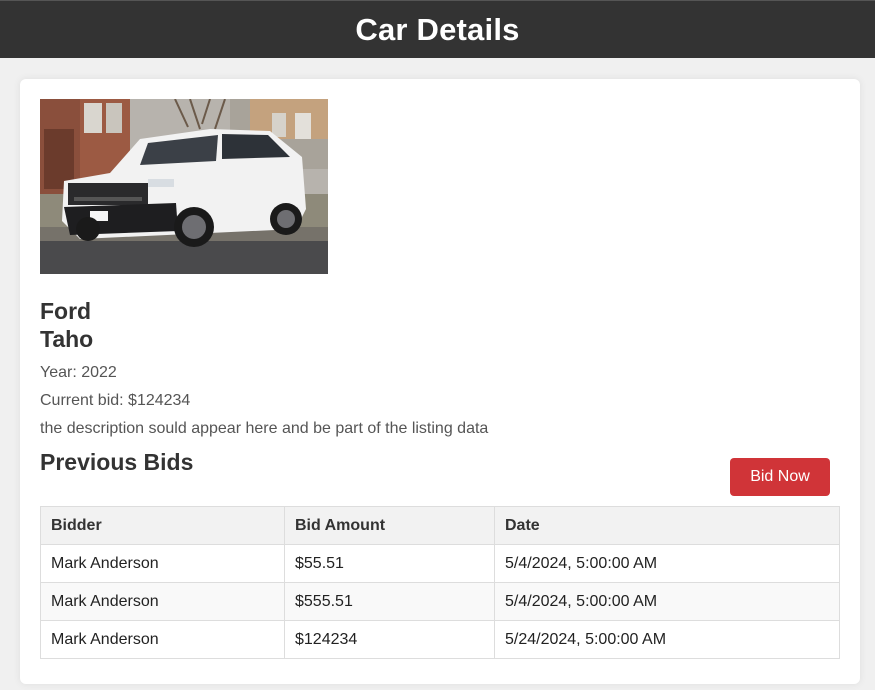 Image resolution: width=875 pixels, height=690 pixels. Describe the element at coordinates (389, 563) in the screenshot. I see `bid-amount-cell: $55.51` at that location.